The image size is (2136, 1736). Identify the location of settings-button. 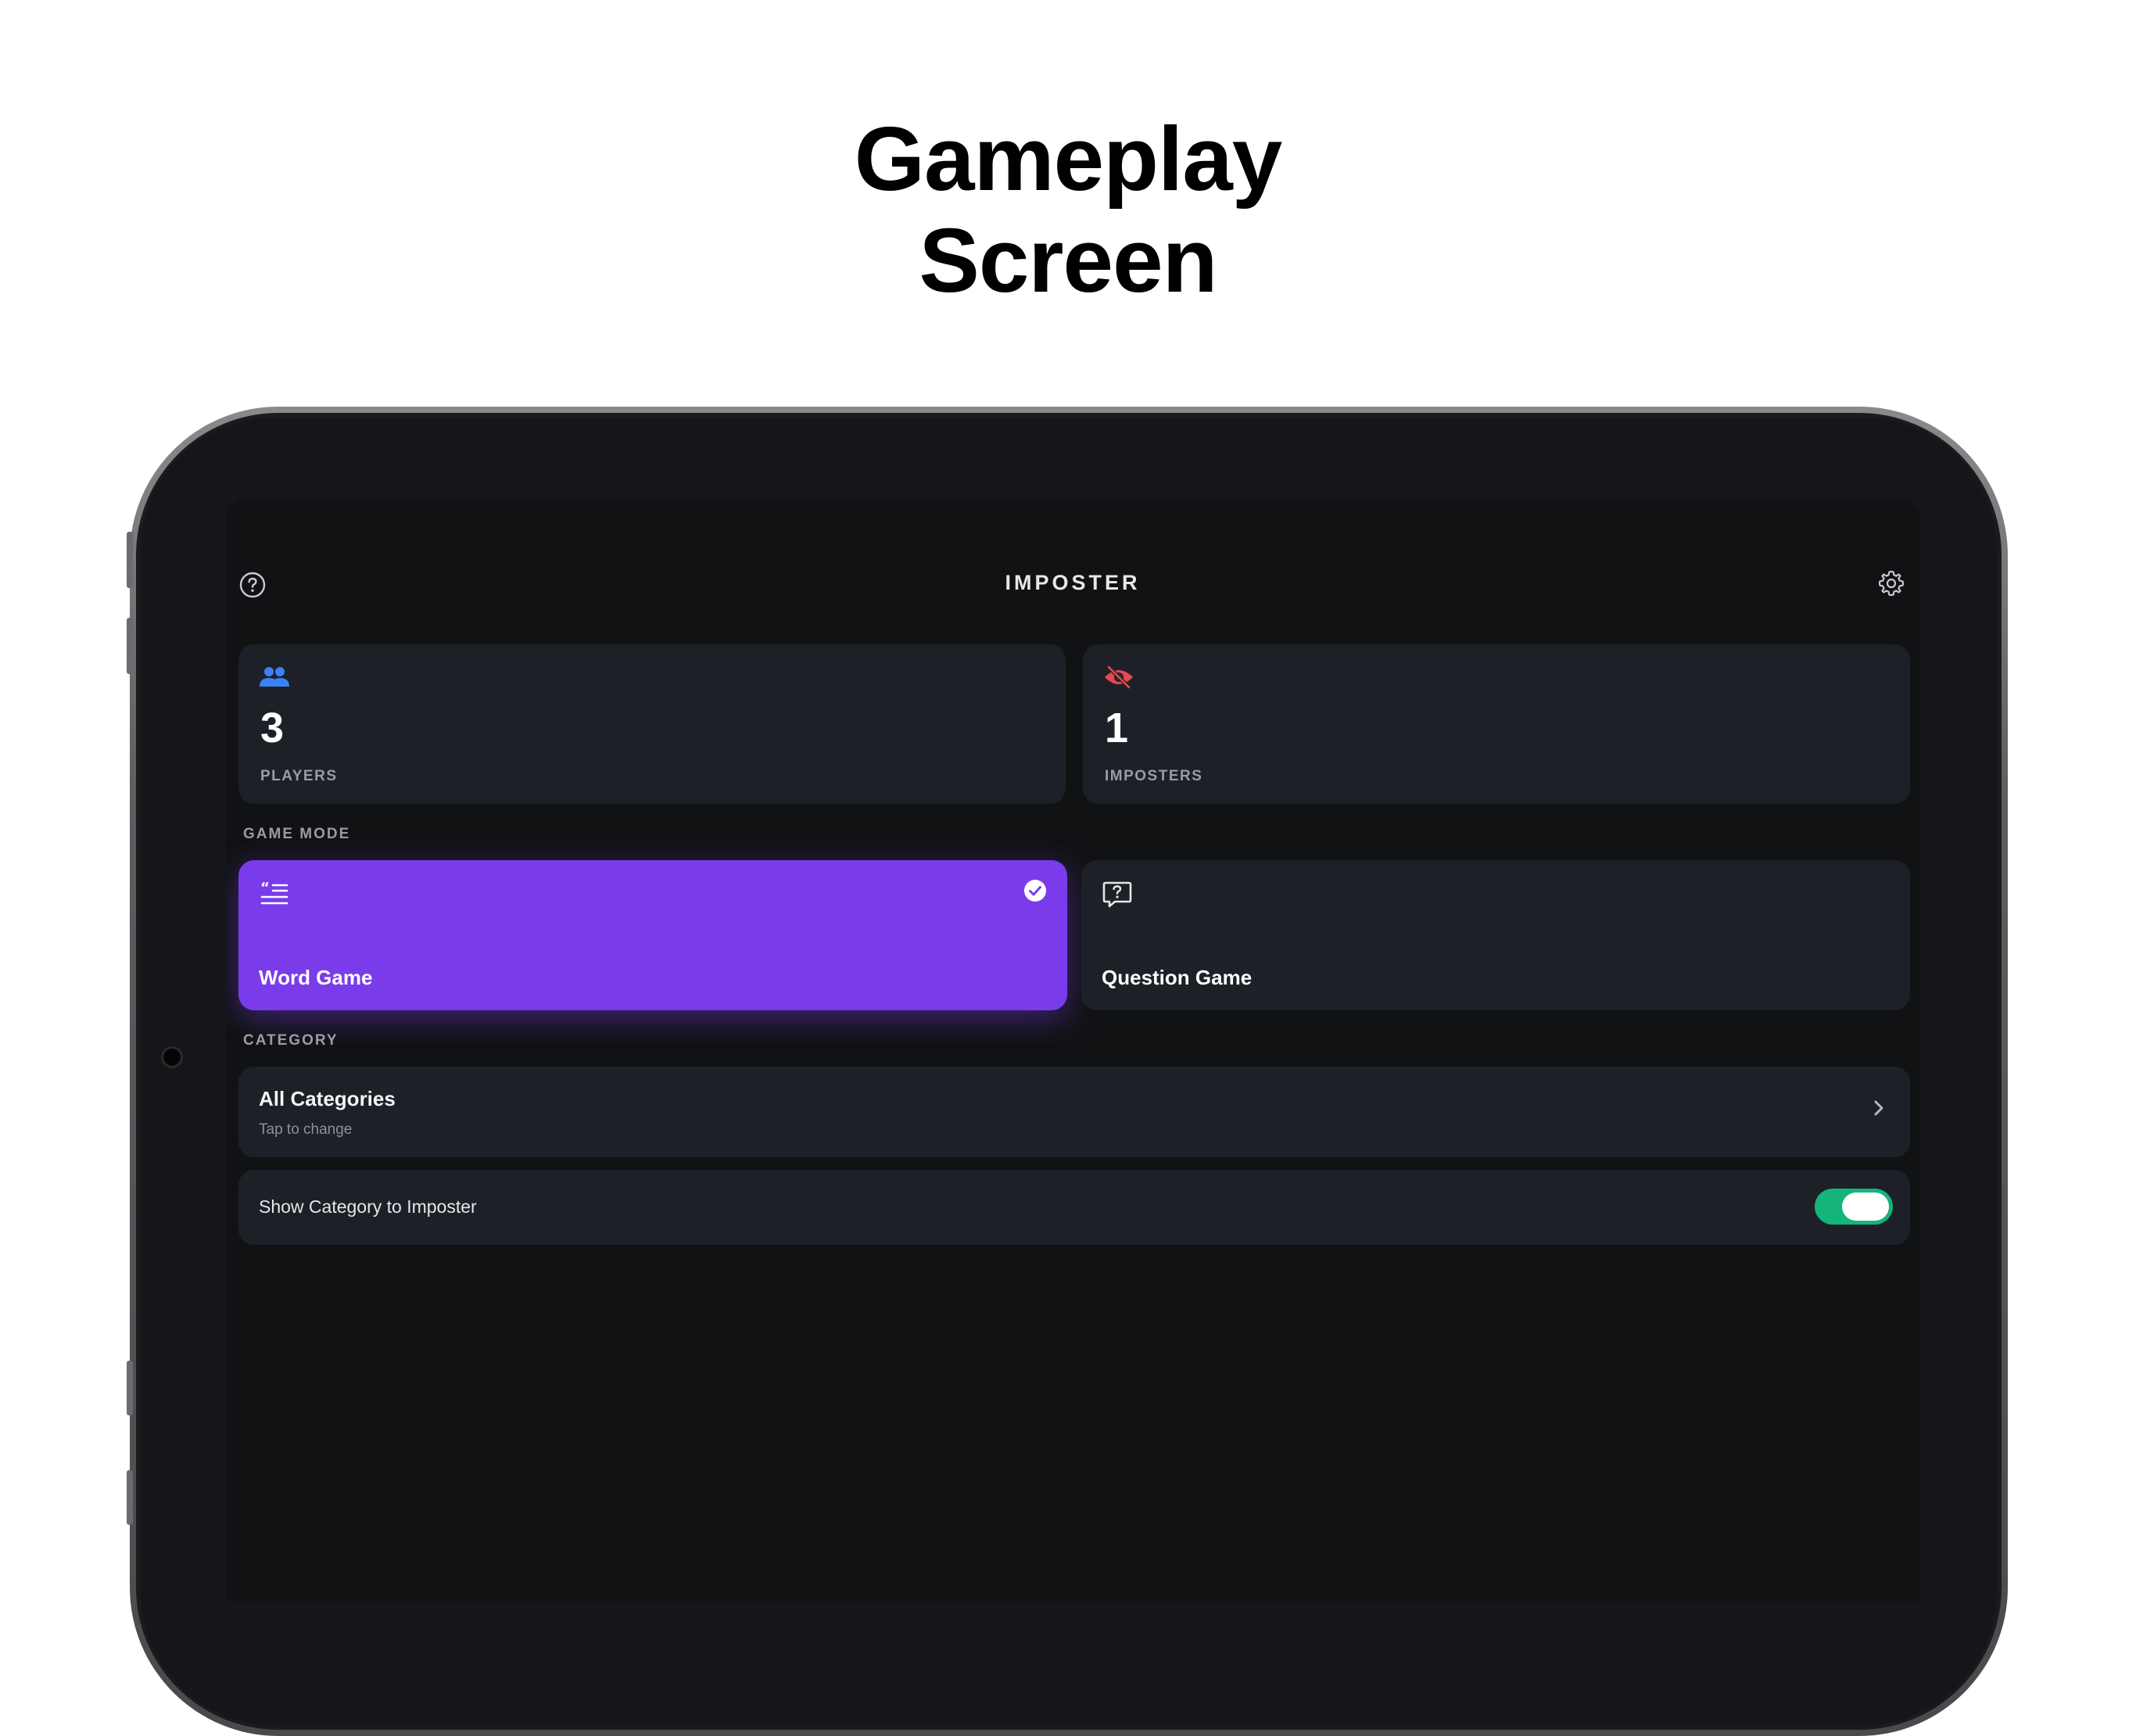
(1891, 583).